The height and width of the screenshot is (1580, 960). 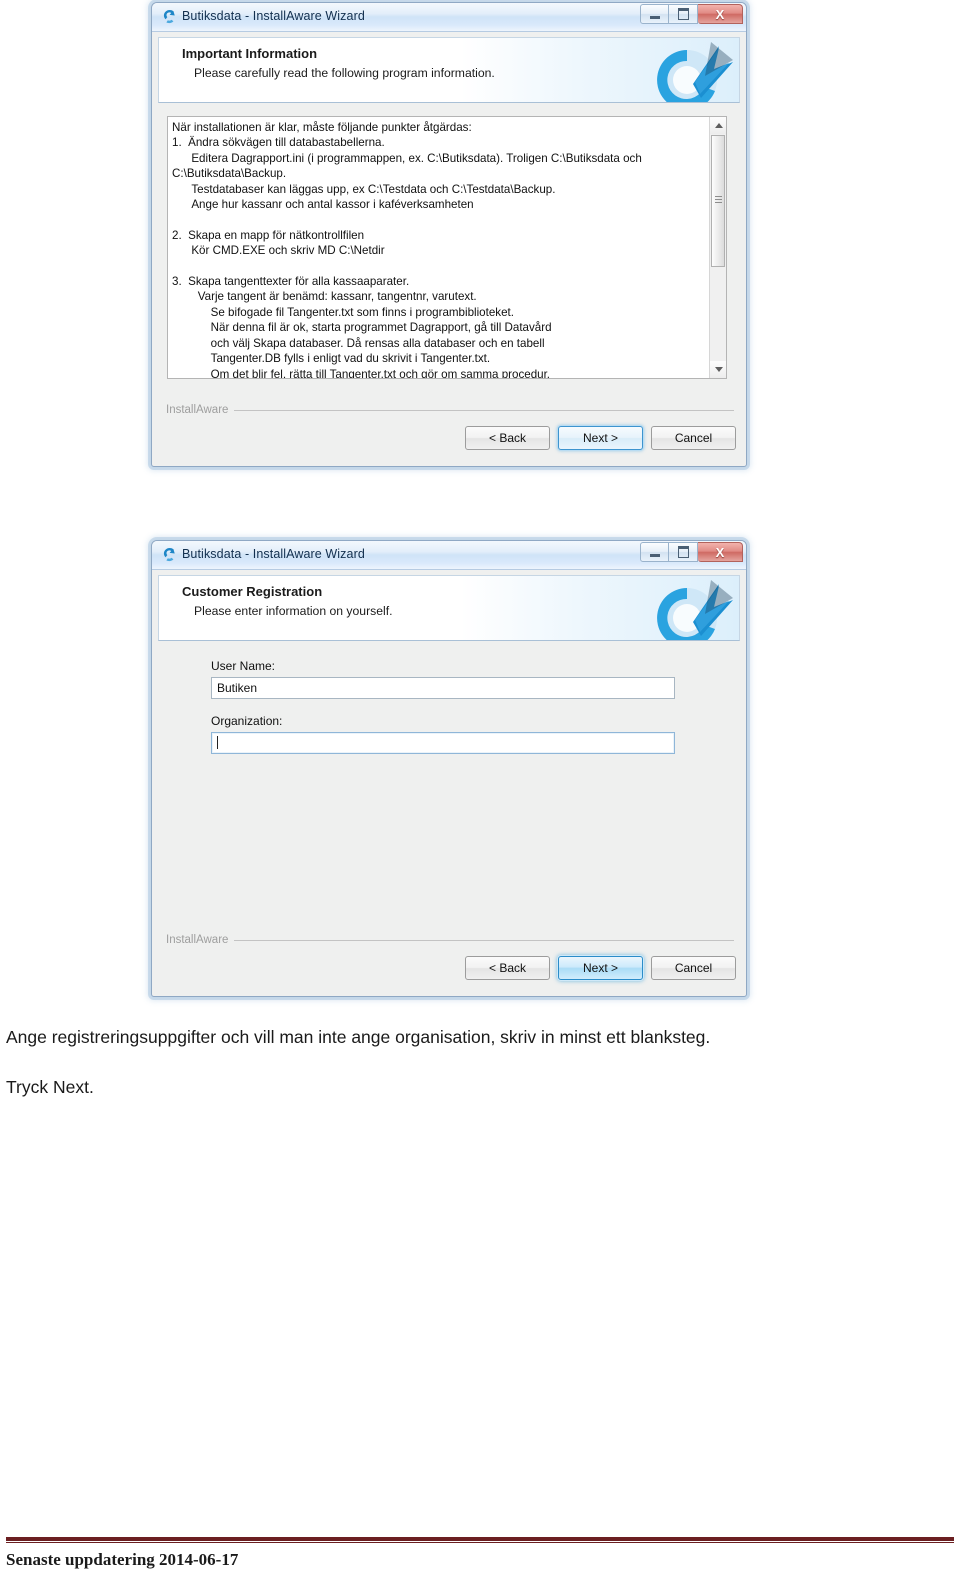 I want to click on scroll-up-button, so click(x=718, y=125).